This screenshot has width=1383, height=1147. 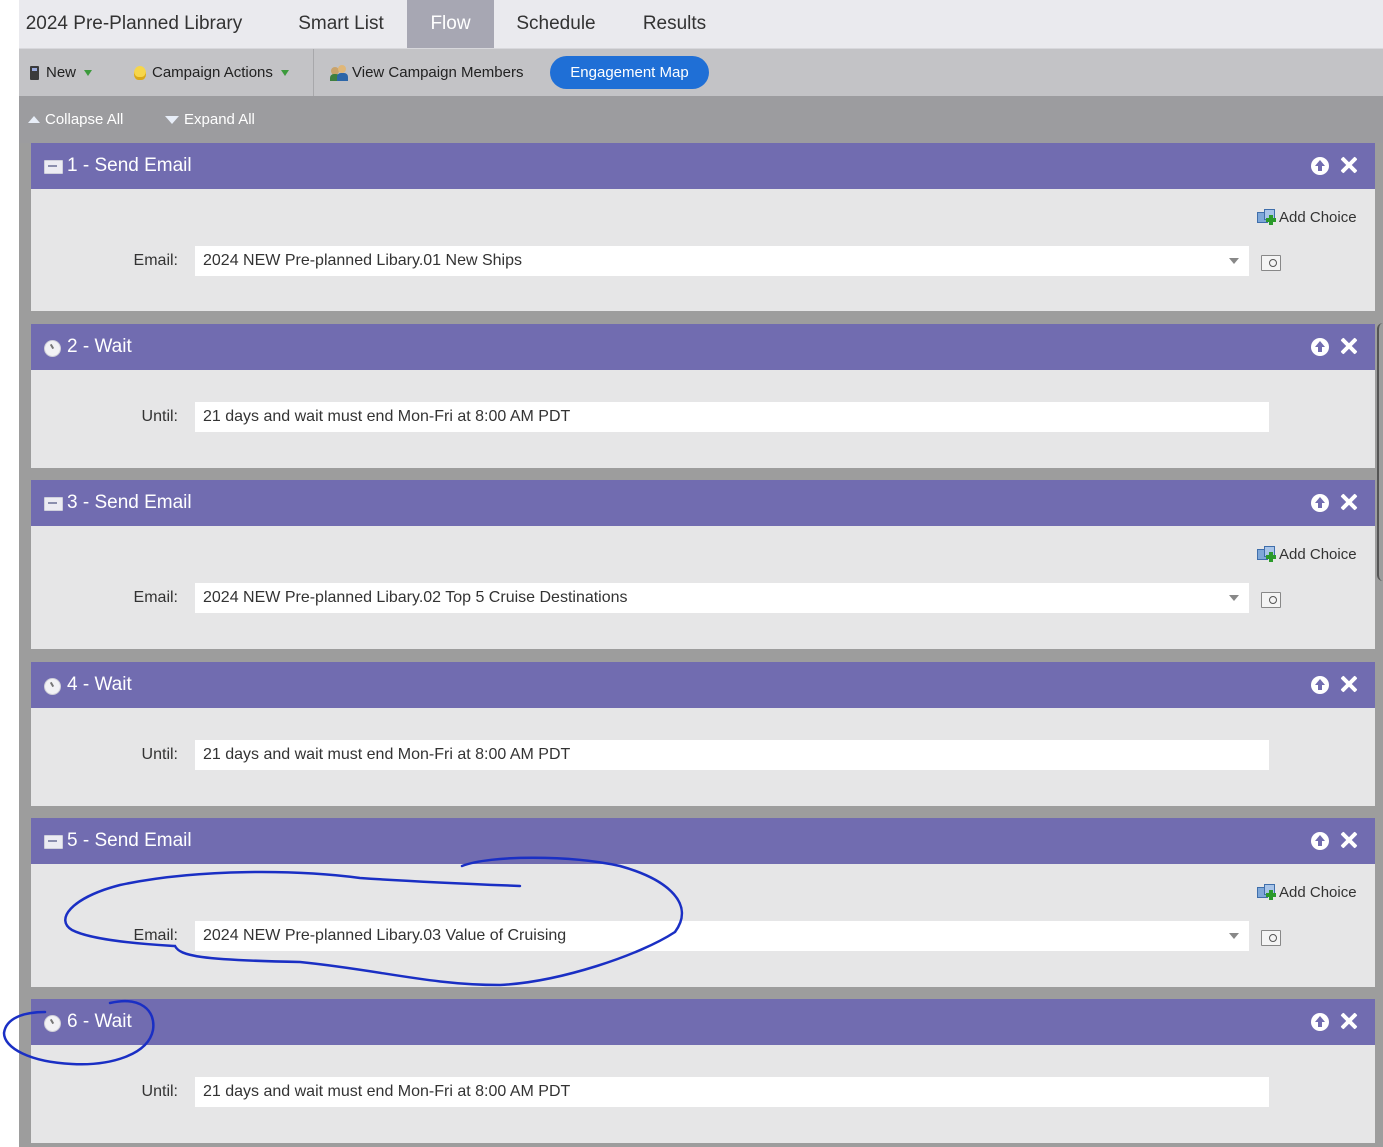 What do you see at coordinates (629, 72) in the screenshot?
I see `engagement-map-button: Engagement Map` at bounding box center [629, 72].